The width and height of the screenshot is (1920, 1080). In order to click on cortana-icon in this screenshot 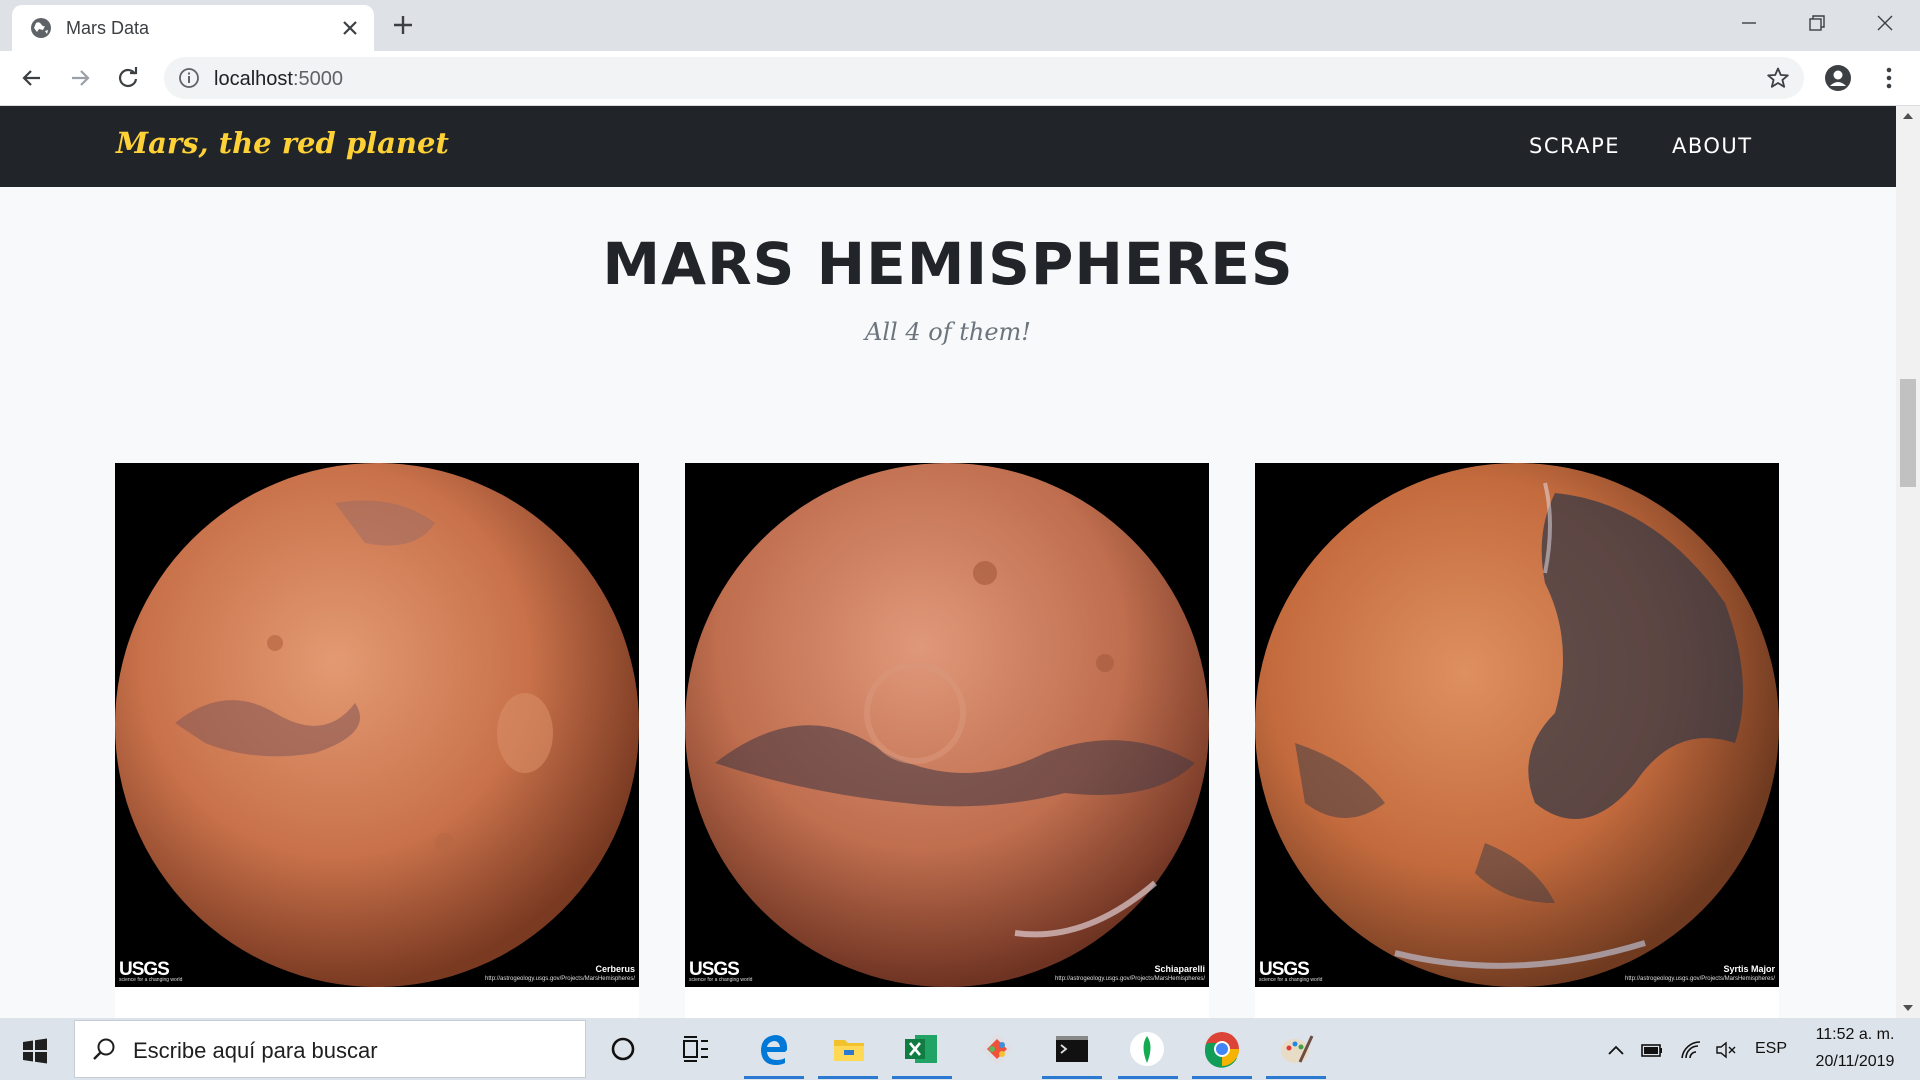, I will do `click(623, 1049)`.